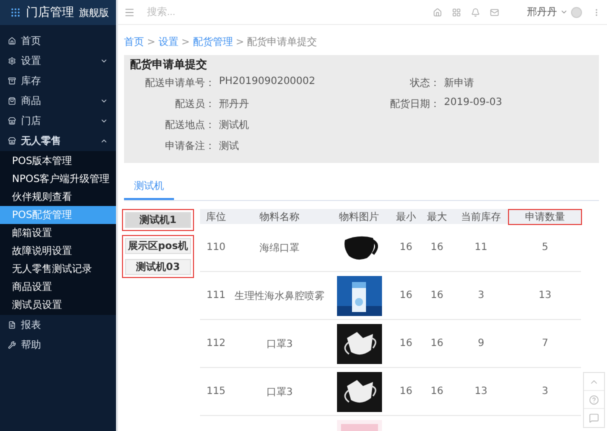 The image size is (607, 431). I want to click on field-value: 测试机, so click(234, 125).